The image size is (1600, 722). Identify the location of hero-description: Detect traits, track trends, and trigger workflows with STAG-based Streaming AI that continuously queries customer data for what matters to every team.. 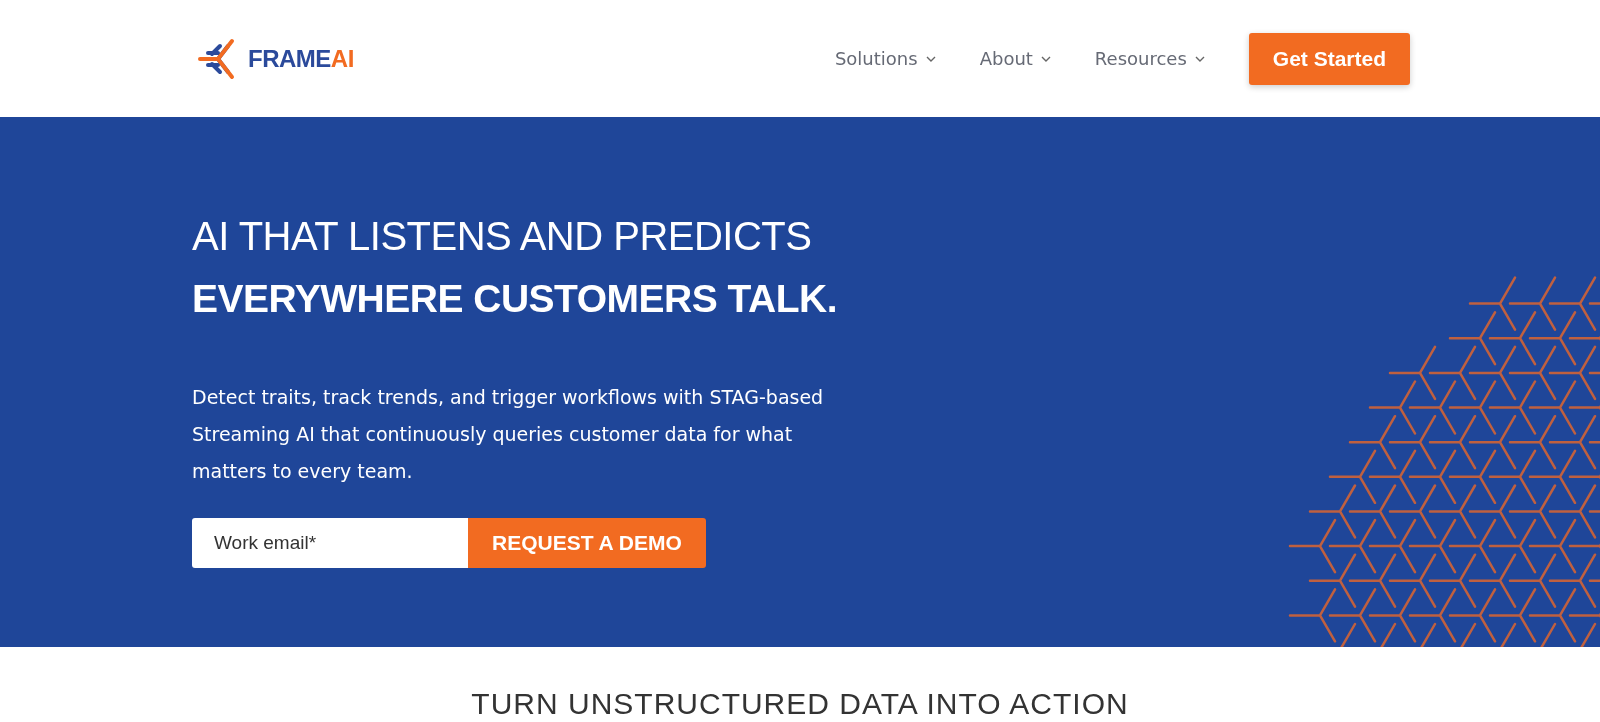
(508, 434).